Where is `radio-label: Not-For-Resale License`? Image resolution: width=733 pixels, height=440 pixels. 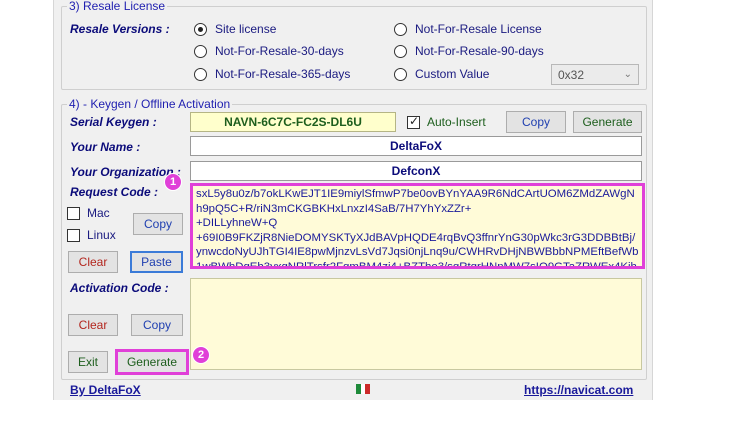
radio-label: Not-For-Resale License is located at coordinates (478, 29).